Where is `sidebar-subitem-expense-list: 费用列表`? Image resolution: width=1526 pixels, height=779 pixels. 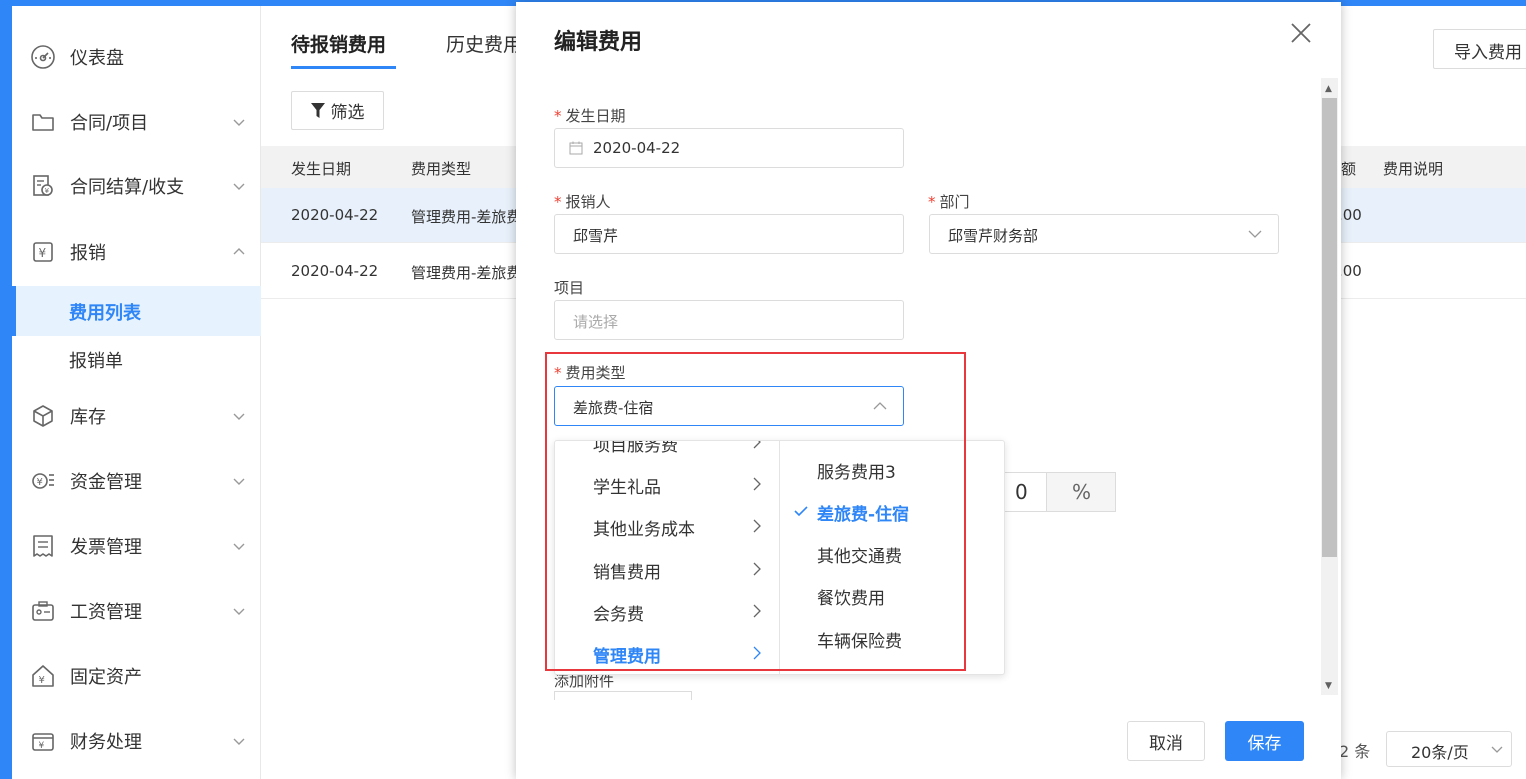
sidebar-subitem-expense-list: 费用列表 is located at coordinates (136, 311).